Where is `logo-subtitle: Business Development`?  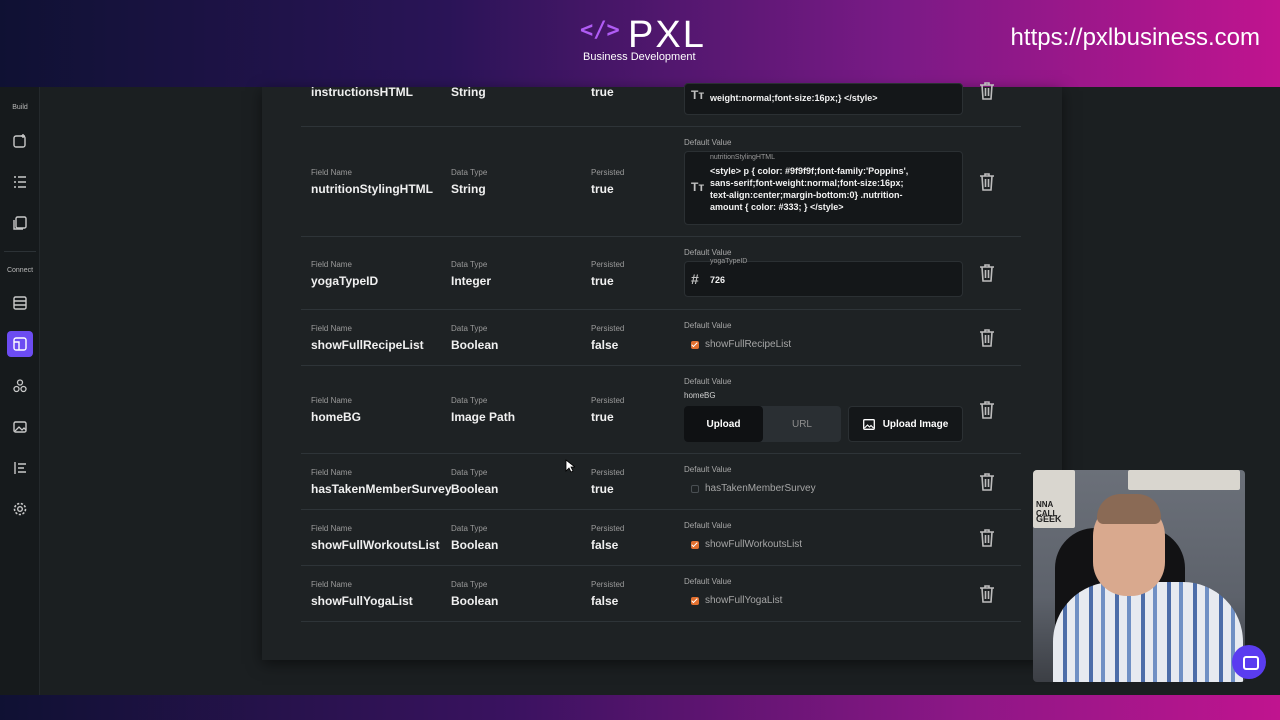
logo-subtitle: Business Development is located at coordinates (639, 57).